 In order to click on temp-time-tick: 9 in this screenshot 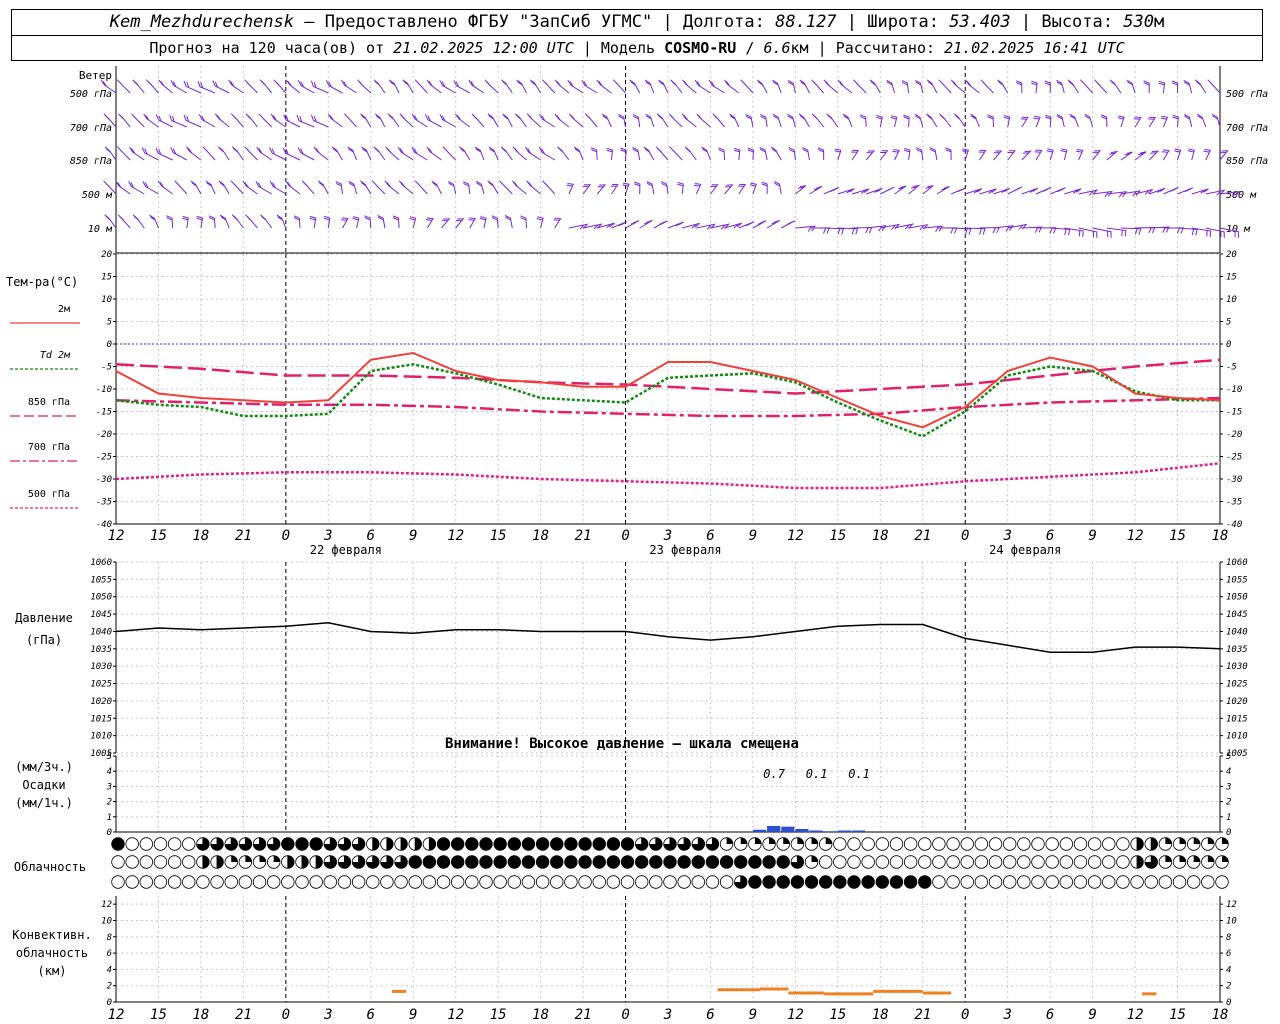, I will do `click(753, 536)`.